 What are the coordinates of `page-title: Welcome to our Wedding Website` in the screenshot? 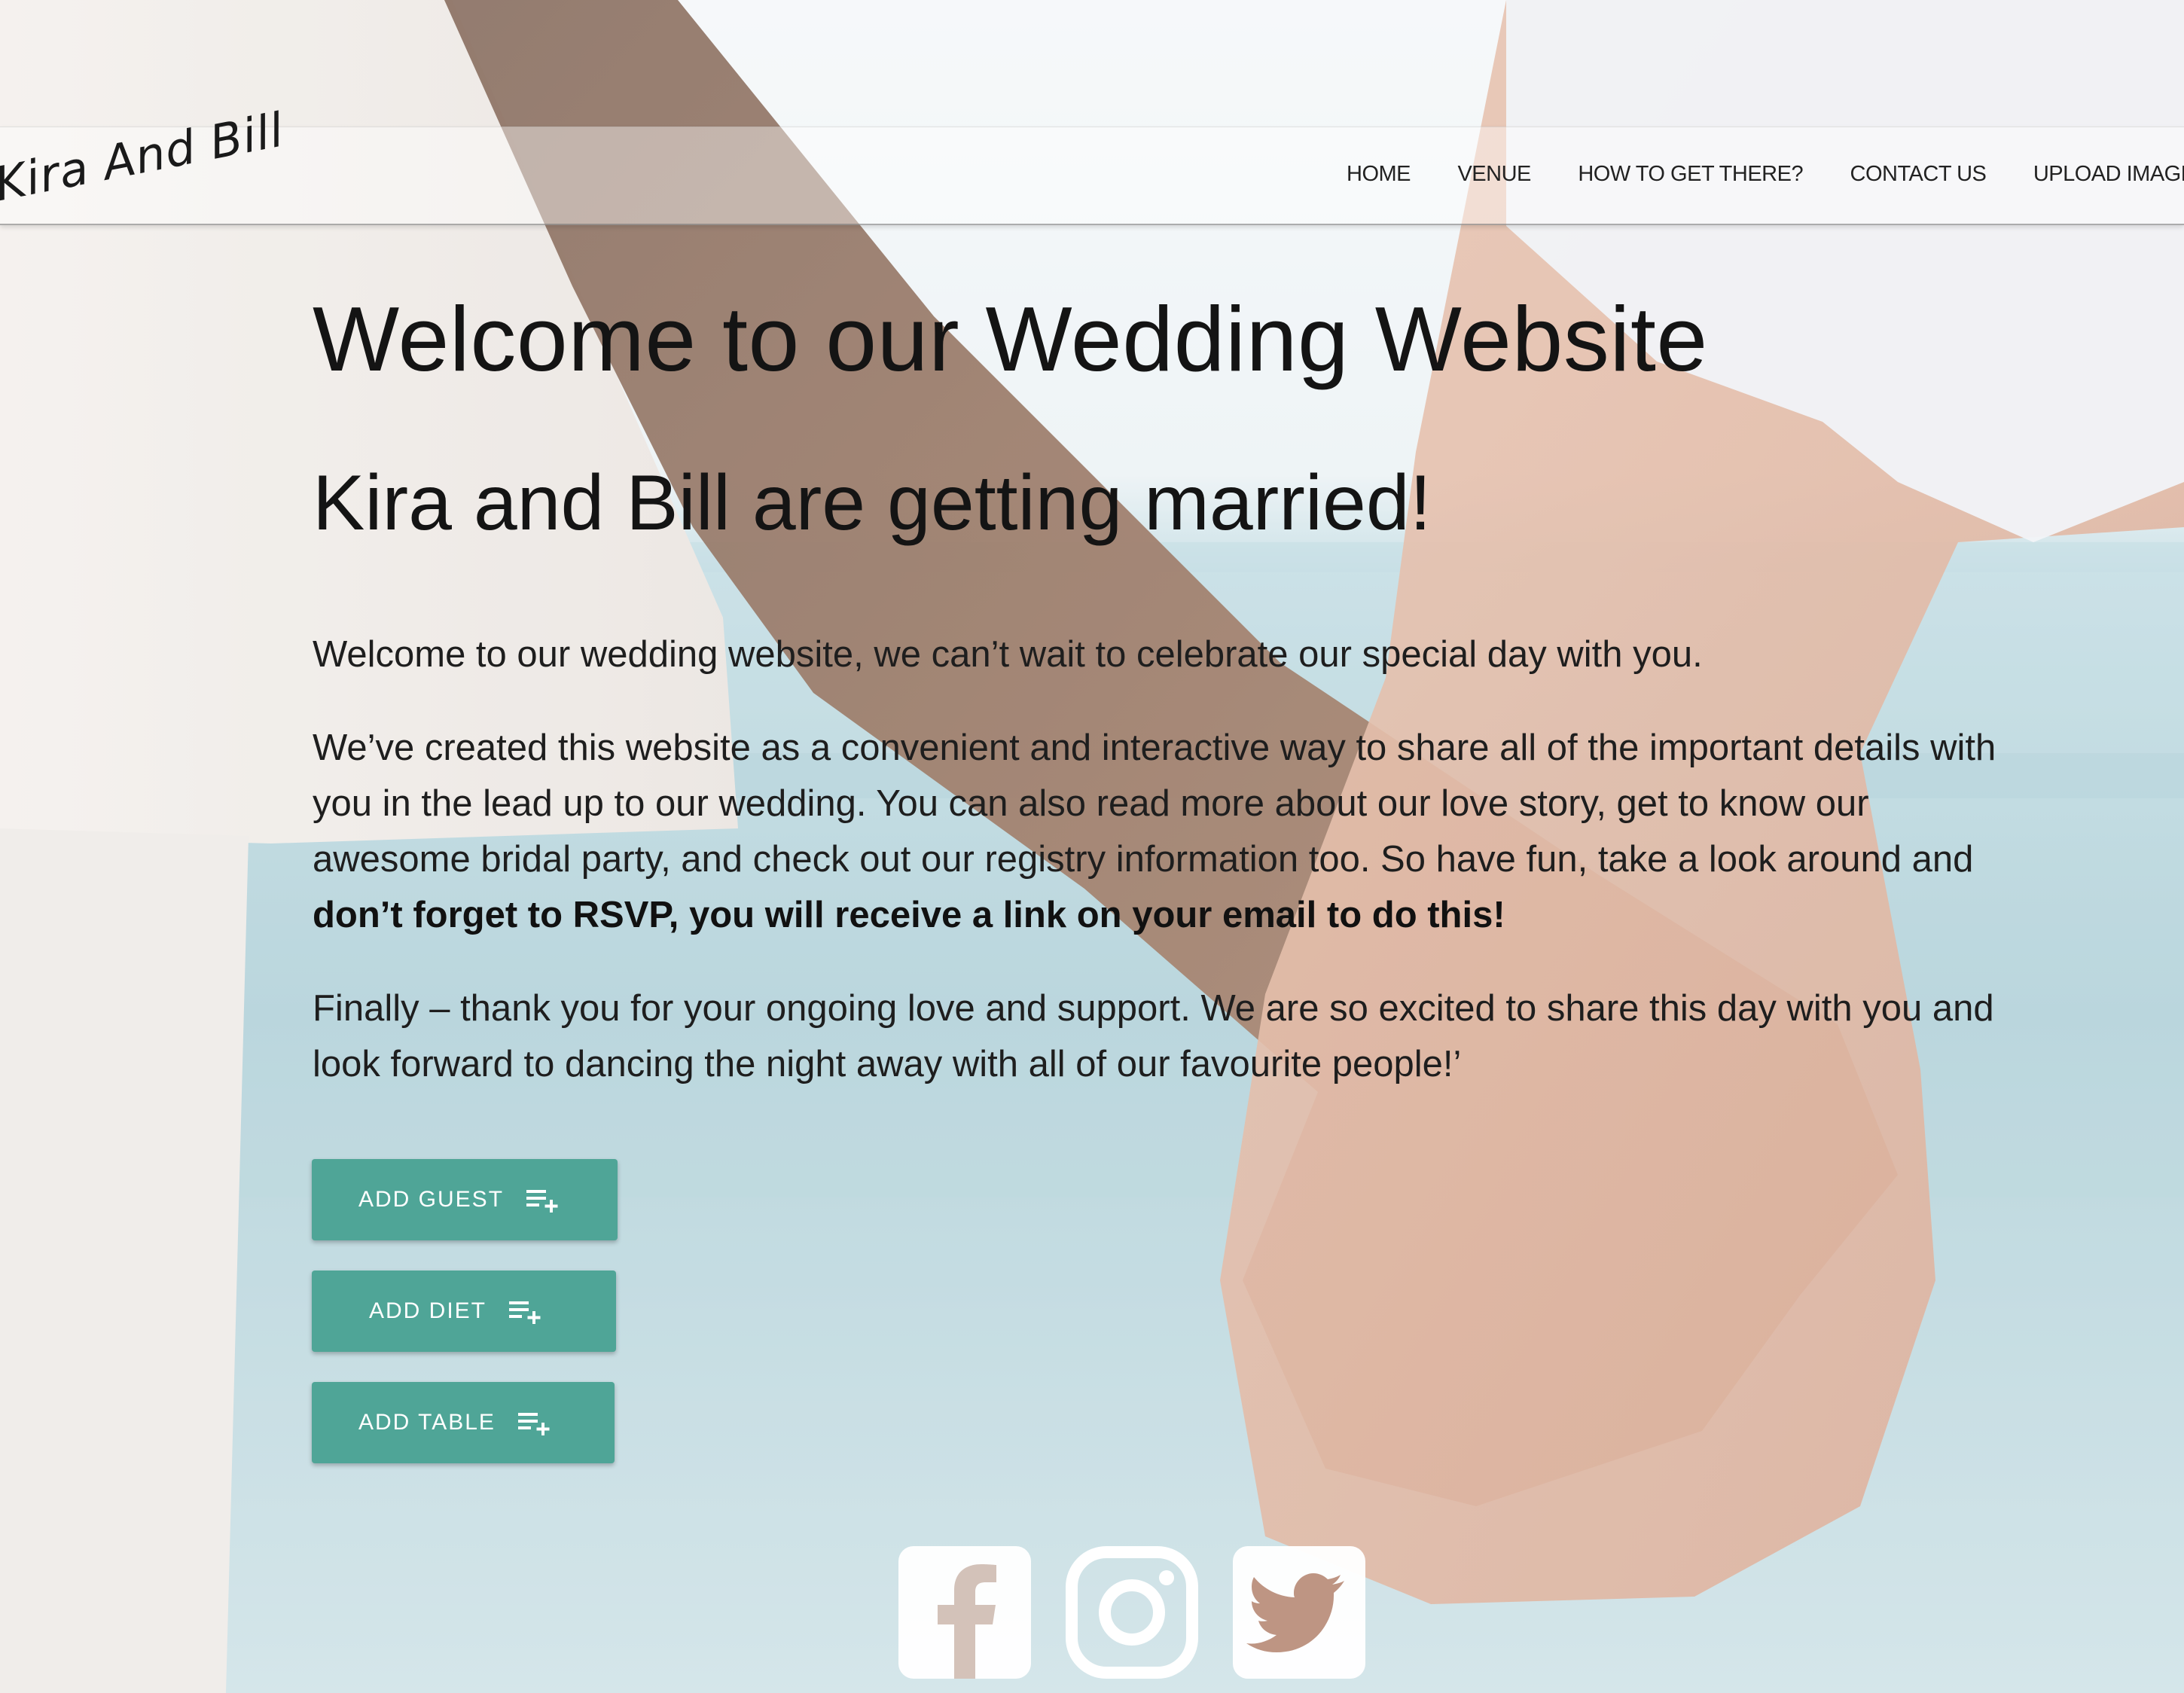 It's located at (1010, 339).